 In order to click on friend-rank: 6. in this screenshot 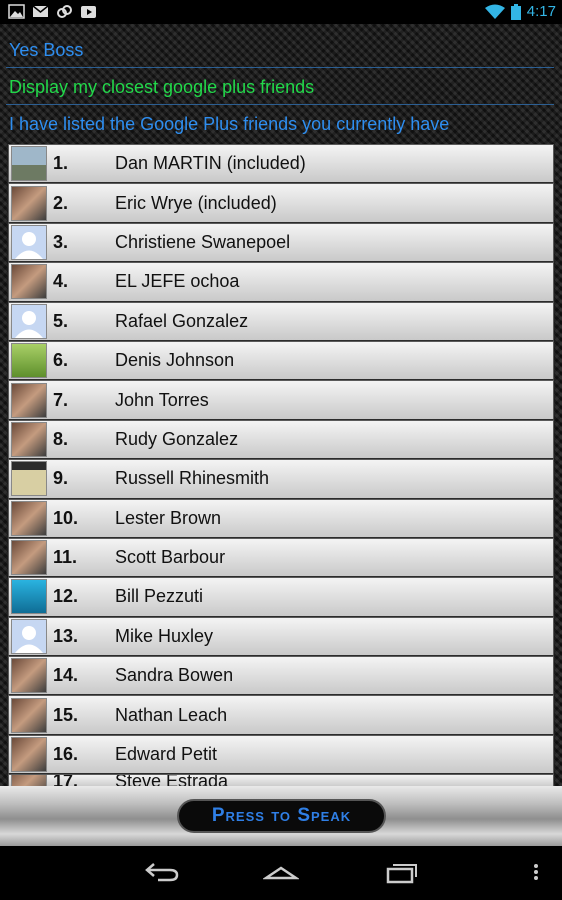, I will do `click(61, 360)`.